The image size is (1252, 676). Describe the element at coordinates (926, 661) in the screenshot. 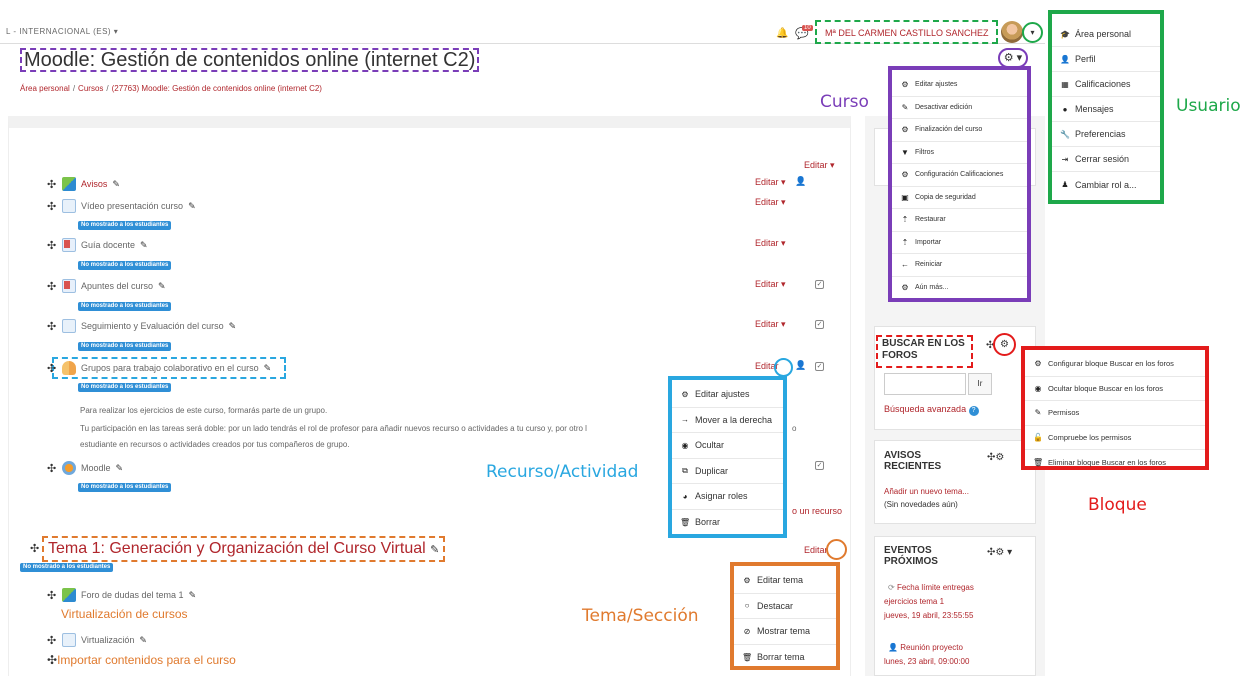

I see `event-date: lunes, 23 abril, 09:00:00` at that location.